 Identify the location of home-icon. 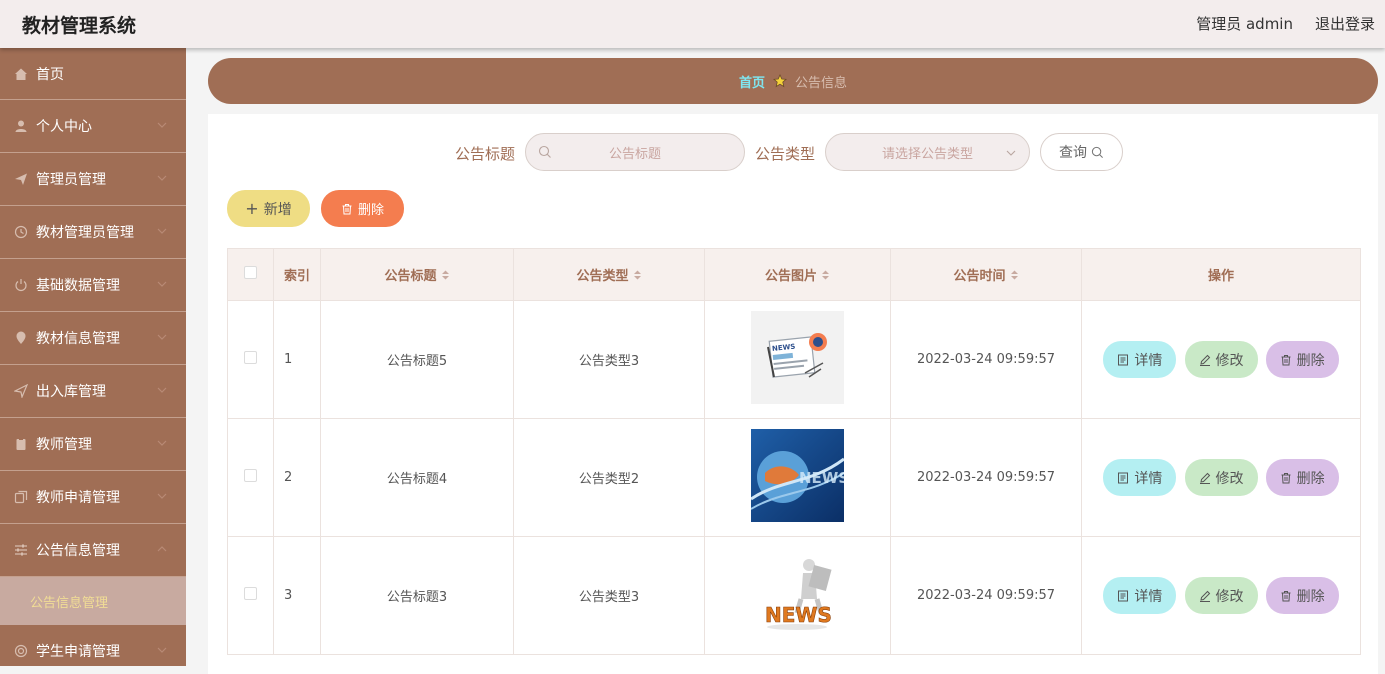
(21, 74).